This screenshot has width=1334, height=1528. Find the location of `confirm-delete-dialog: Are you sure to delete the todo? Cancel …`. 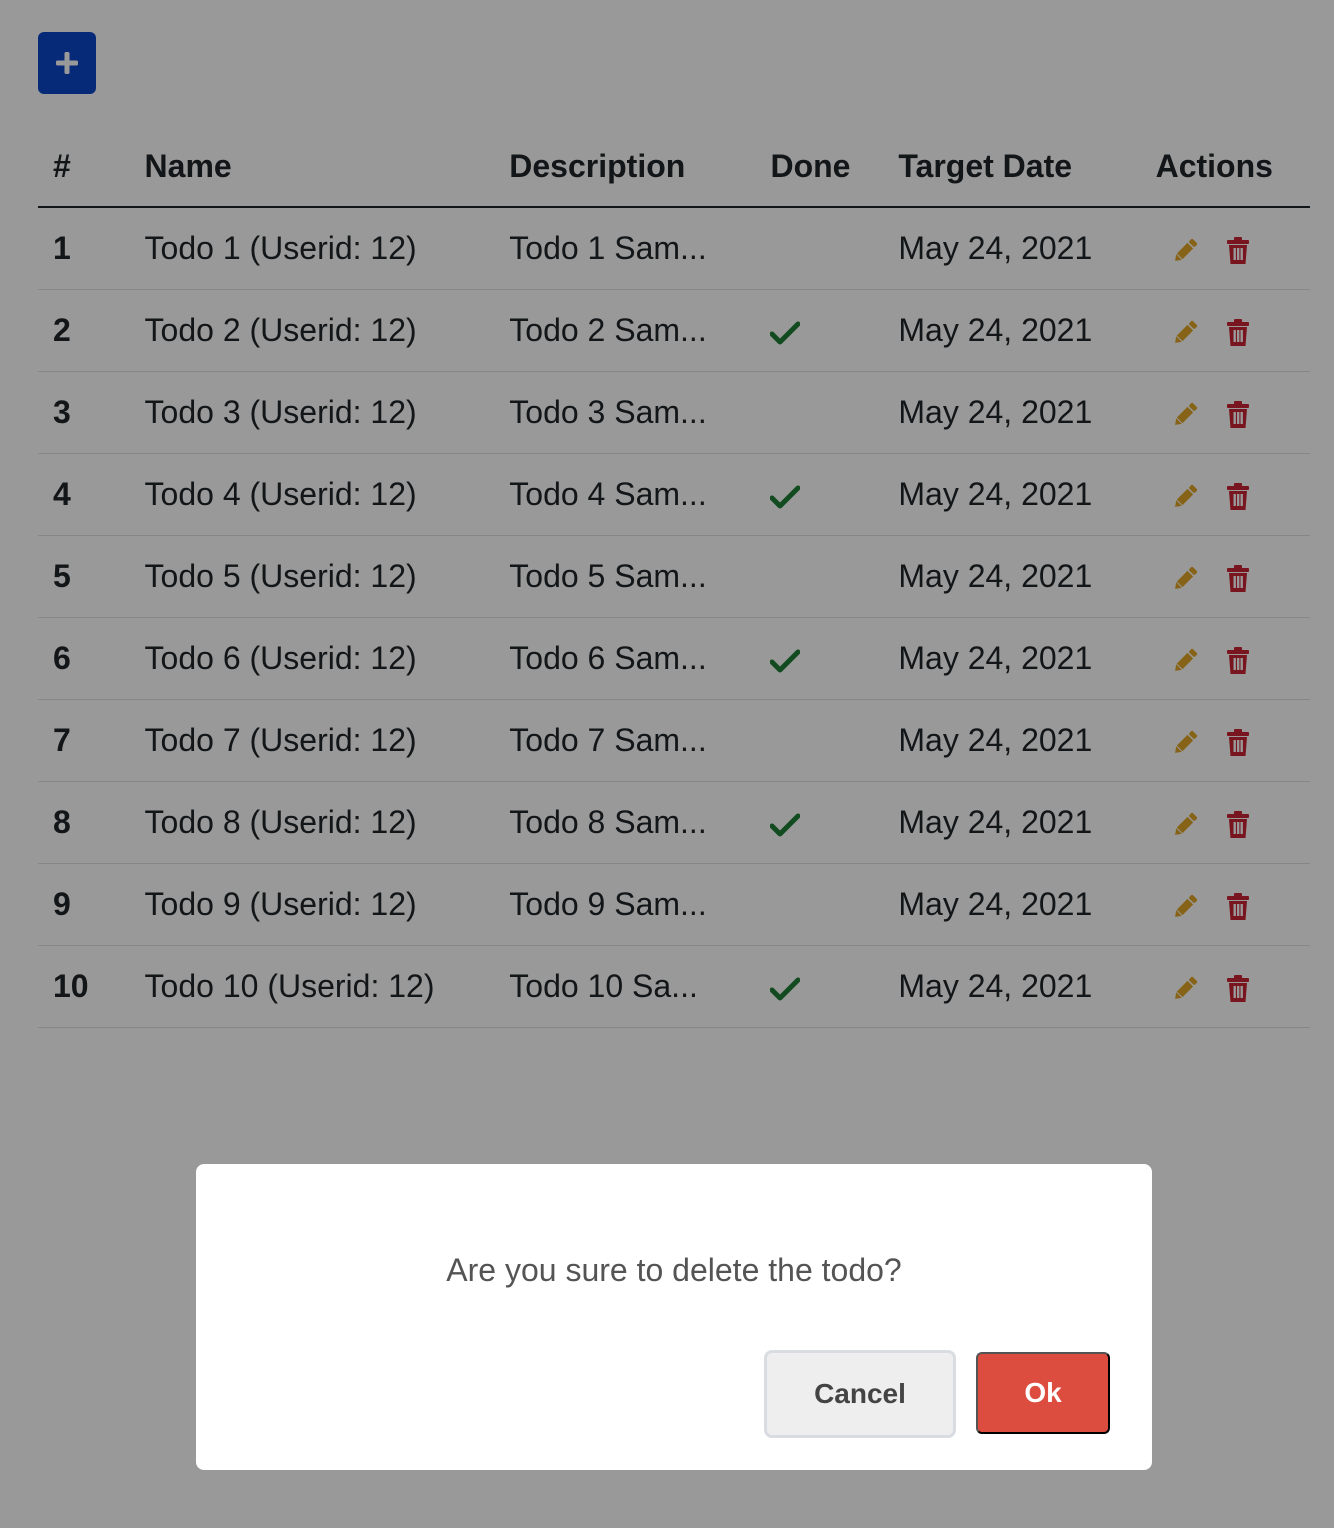

confirm-delete-dialog: Are you sure to delete the todo? Cancel … is located at coordinates (674, 1317).